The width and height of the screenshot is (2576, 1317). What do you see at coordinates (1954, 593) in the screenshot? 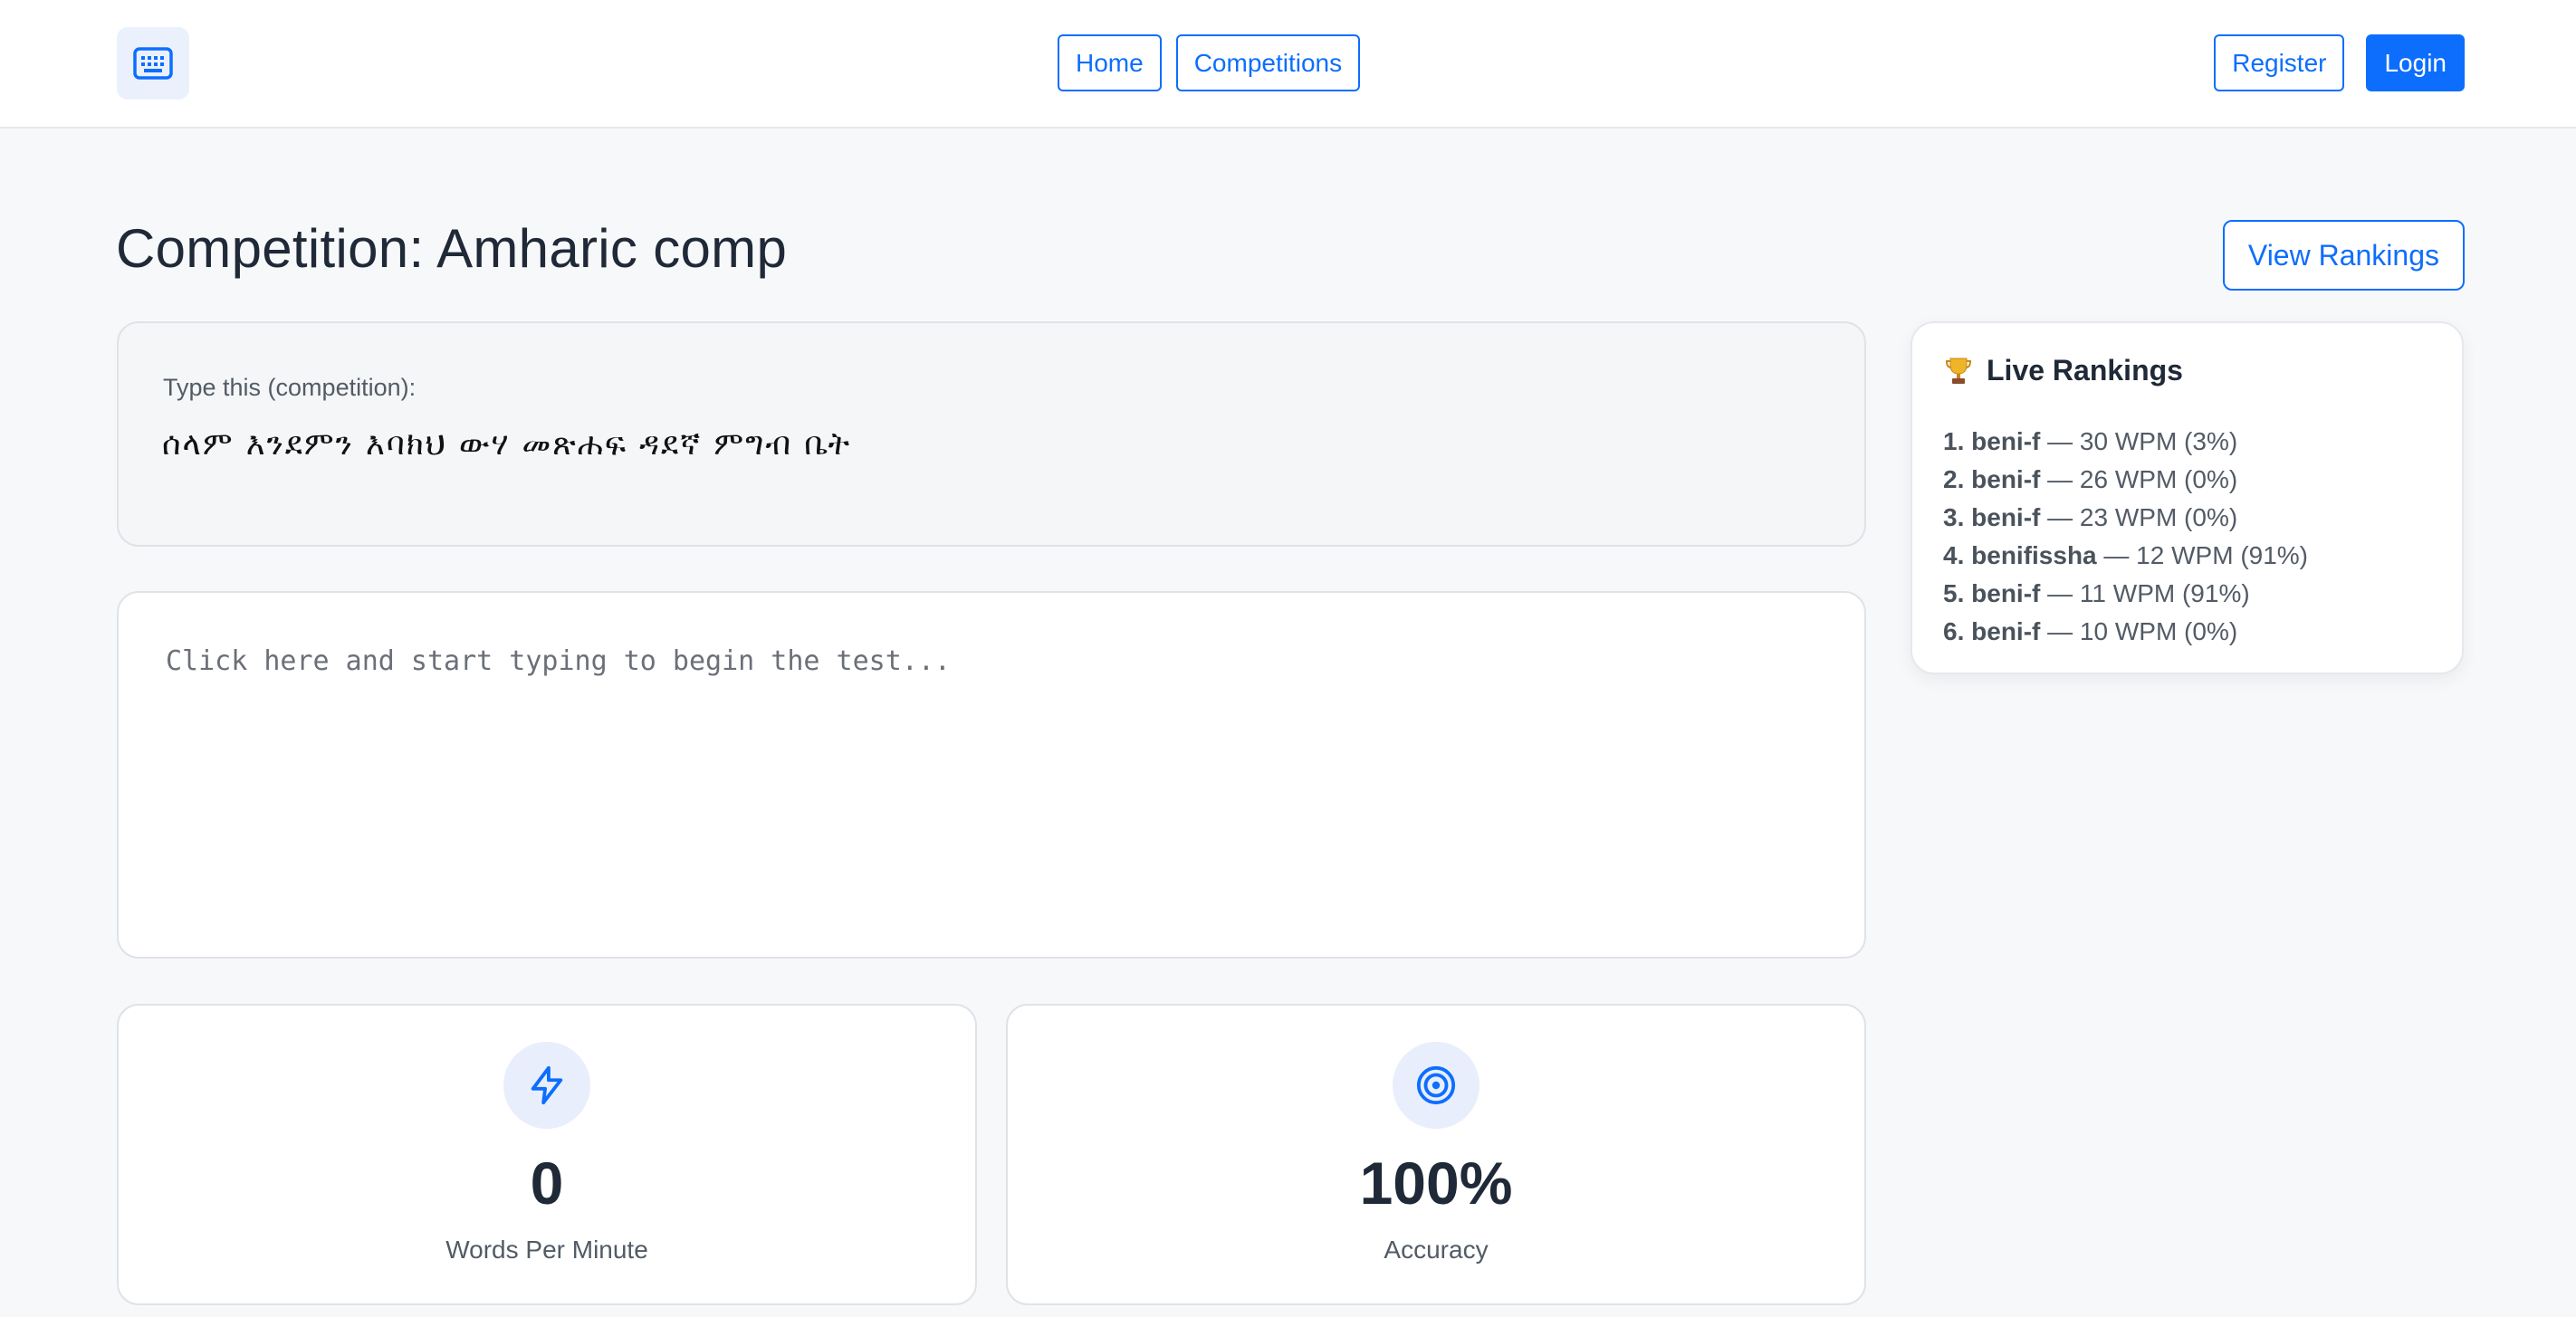
I see `rank-number: 5.` at bounding box center [1954, 593].